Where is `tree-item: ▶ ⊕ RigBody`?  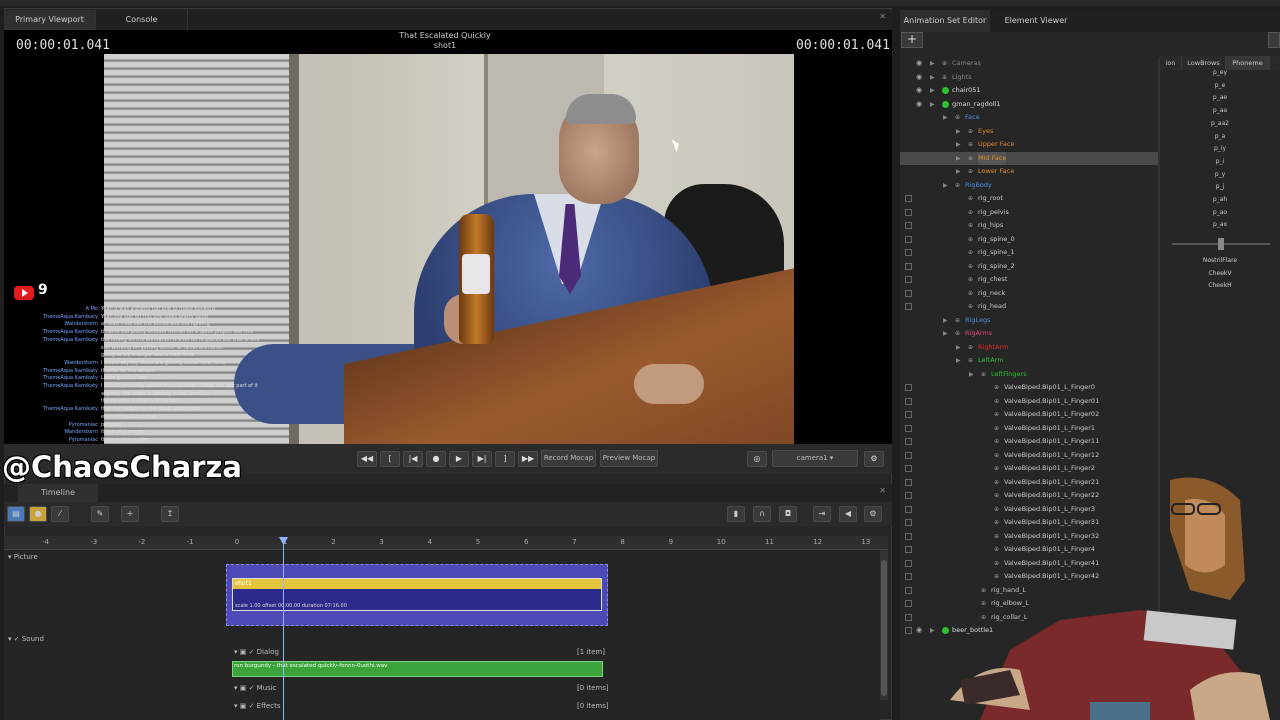
tree-item: ▶ ⊕ RigBody is located at coordinates (1029, 186).